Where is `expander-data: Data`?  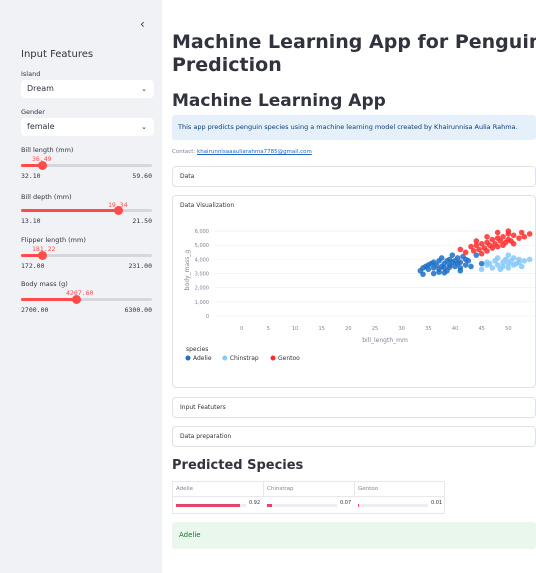 expander-data: Data is located at coordinates (354, 176).